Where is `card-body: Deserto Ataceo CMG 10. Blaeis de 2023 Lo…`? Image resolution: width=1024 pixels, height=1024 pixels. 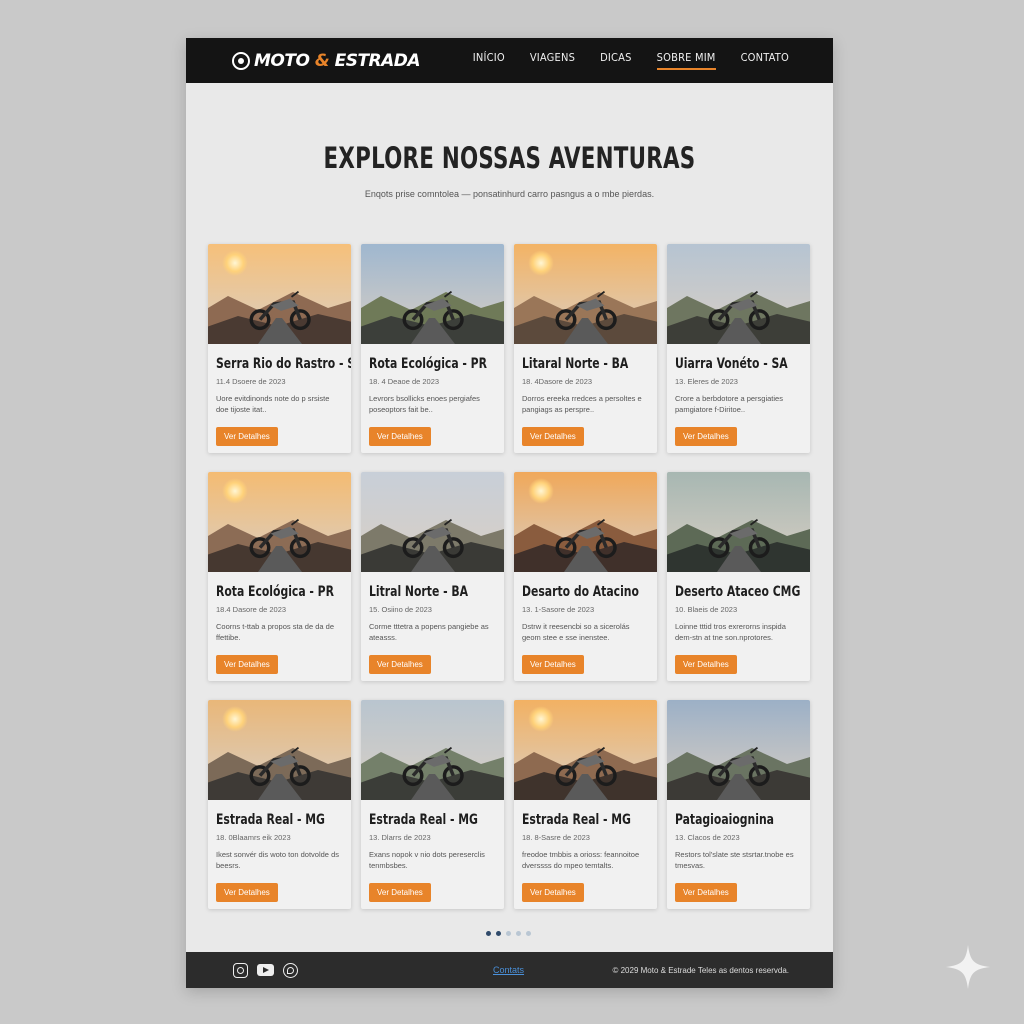 card-body: Deserto Ataceo CMG 10. Blaeis de 2023 Lo… is located at coordinates (738, 623).